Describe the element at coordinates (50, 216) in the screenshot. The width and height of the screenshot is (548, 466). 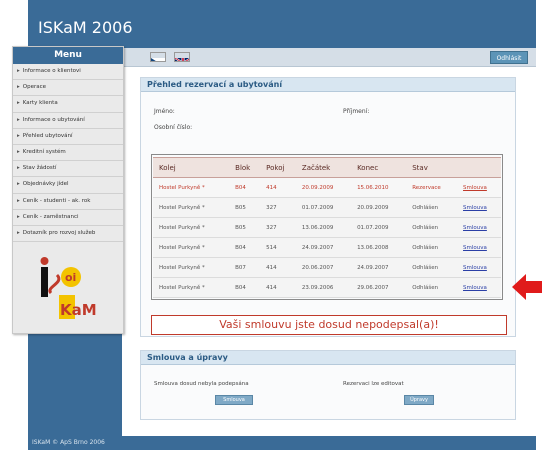
I see `sidebar-item-label: Ceník - zaměstnanci` at that location.